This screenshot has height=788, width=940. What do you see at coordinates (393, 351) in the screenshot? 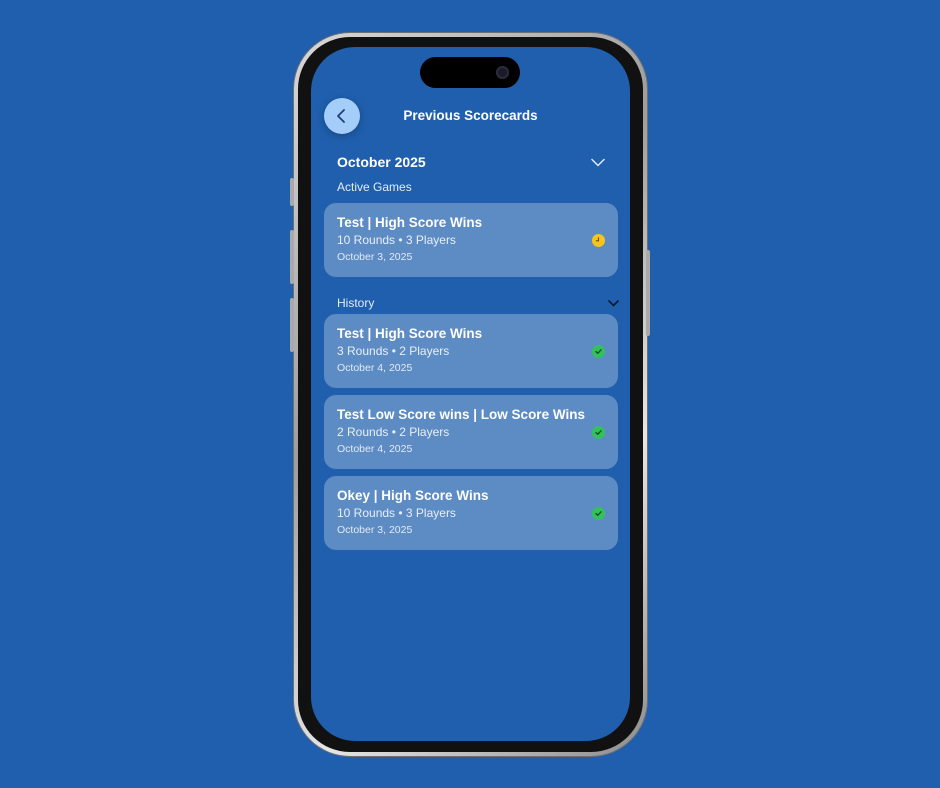
I see `game-meta: 3 Rounds • 2 Players` at bounding box center [393, 351].